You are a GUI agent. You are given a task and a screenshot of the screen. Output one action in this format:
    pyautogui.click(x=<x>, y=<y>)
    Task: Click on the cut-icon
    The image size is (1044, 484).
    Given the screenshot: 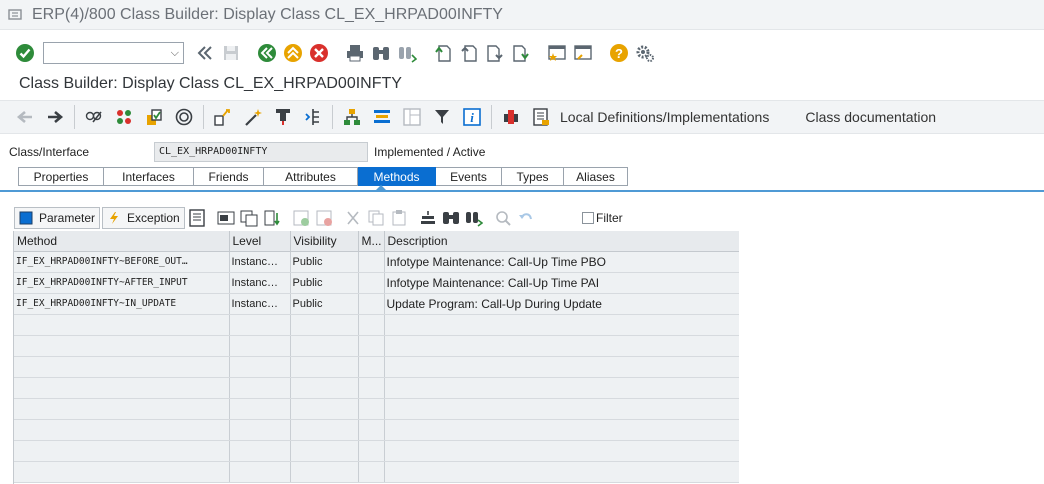 What is the action you would take?
    pyautogui.click(x=353, y=218)
    